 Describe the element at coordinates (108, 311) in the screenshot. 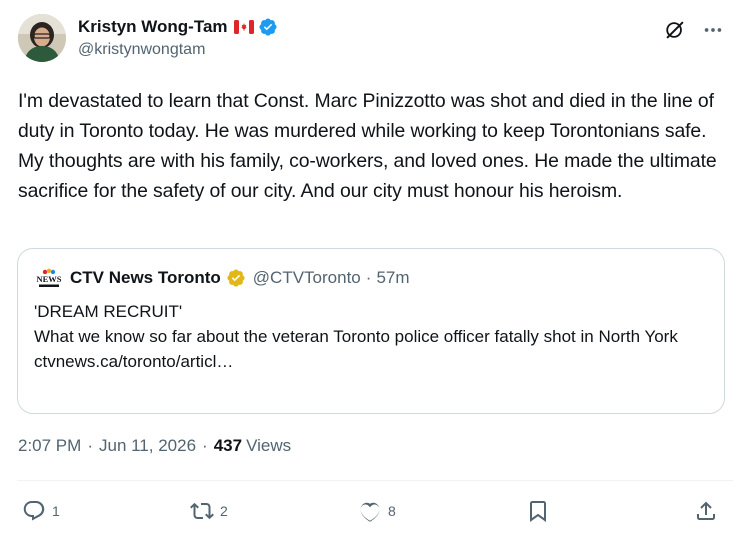

I see `quoted-headline: 'DREAM RECRUIT'` at that location.